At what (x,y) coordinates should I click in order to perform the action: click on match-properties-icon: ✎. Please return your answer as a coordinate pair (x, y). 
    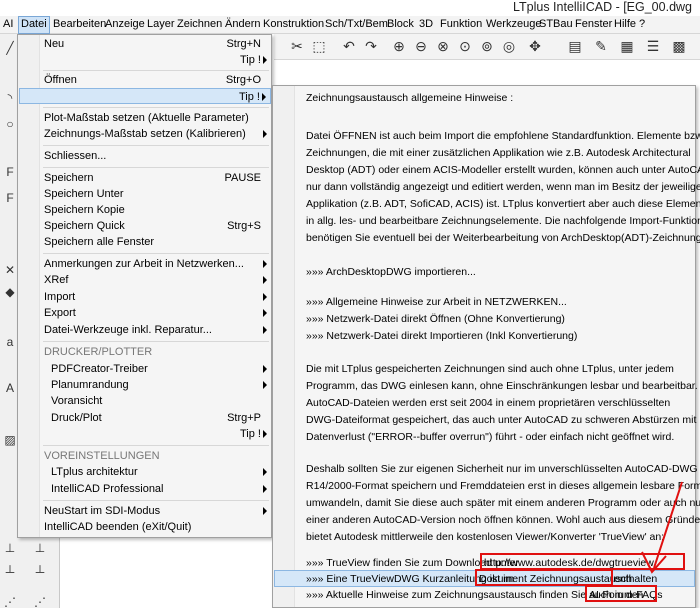
    Looking at the image, I should click on (601, 46).